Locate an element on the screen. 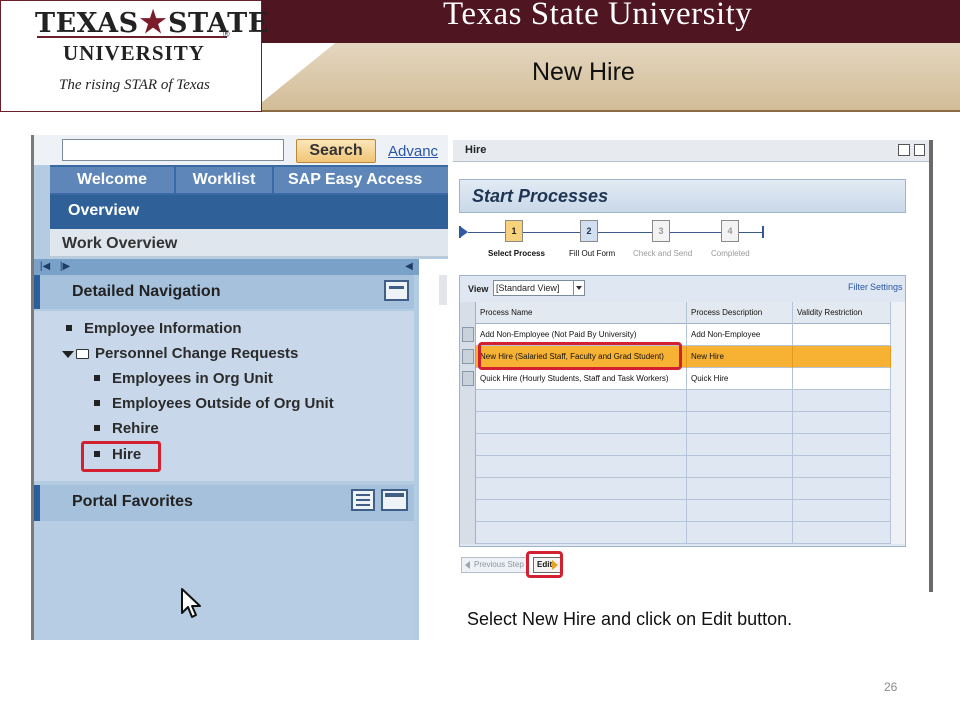 This screenshot has width=960, height=720. logo-wordmark: TEXAS★STATE is located at coordinates (152, 22).